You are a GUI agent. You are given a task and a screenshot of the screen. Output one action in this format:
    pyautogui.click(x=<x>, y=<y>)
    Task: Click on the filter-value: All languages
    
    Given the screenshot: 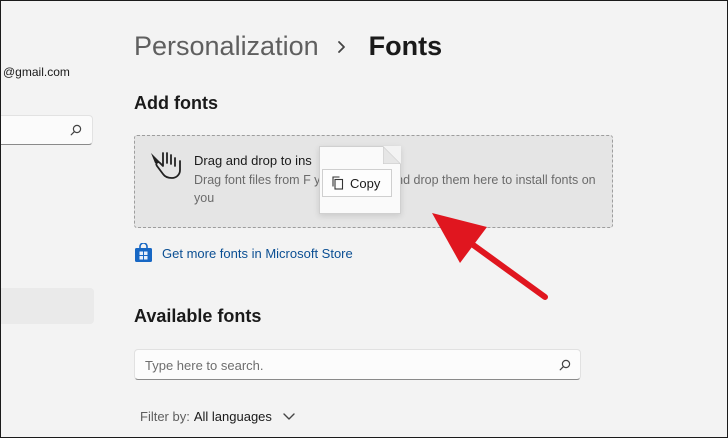 What is the action you would take?
    pyautogui.click(x=232, y=416)
    